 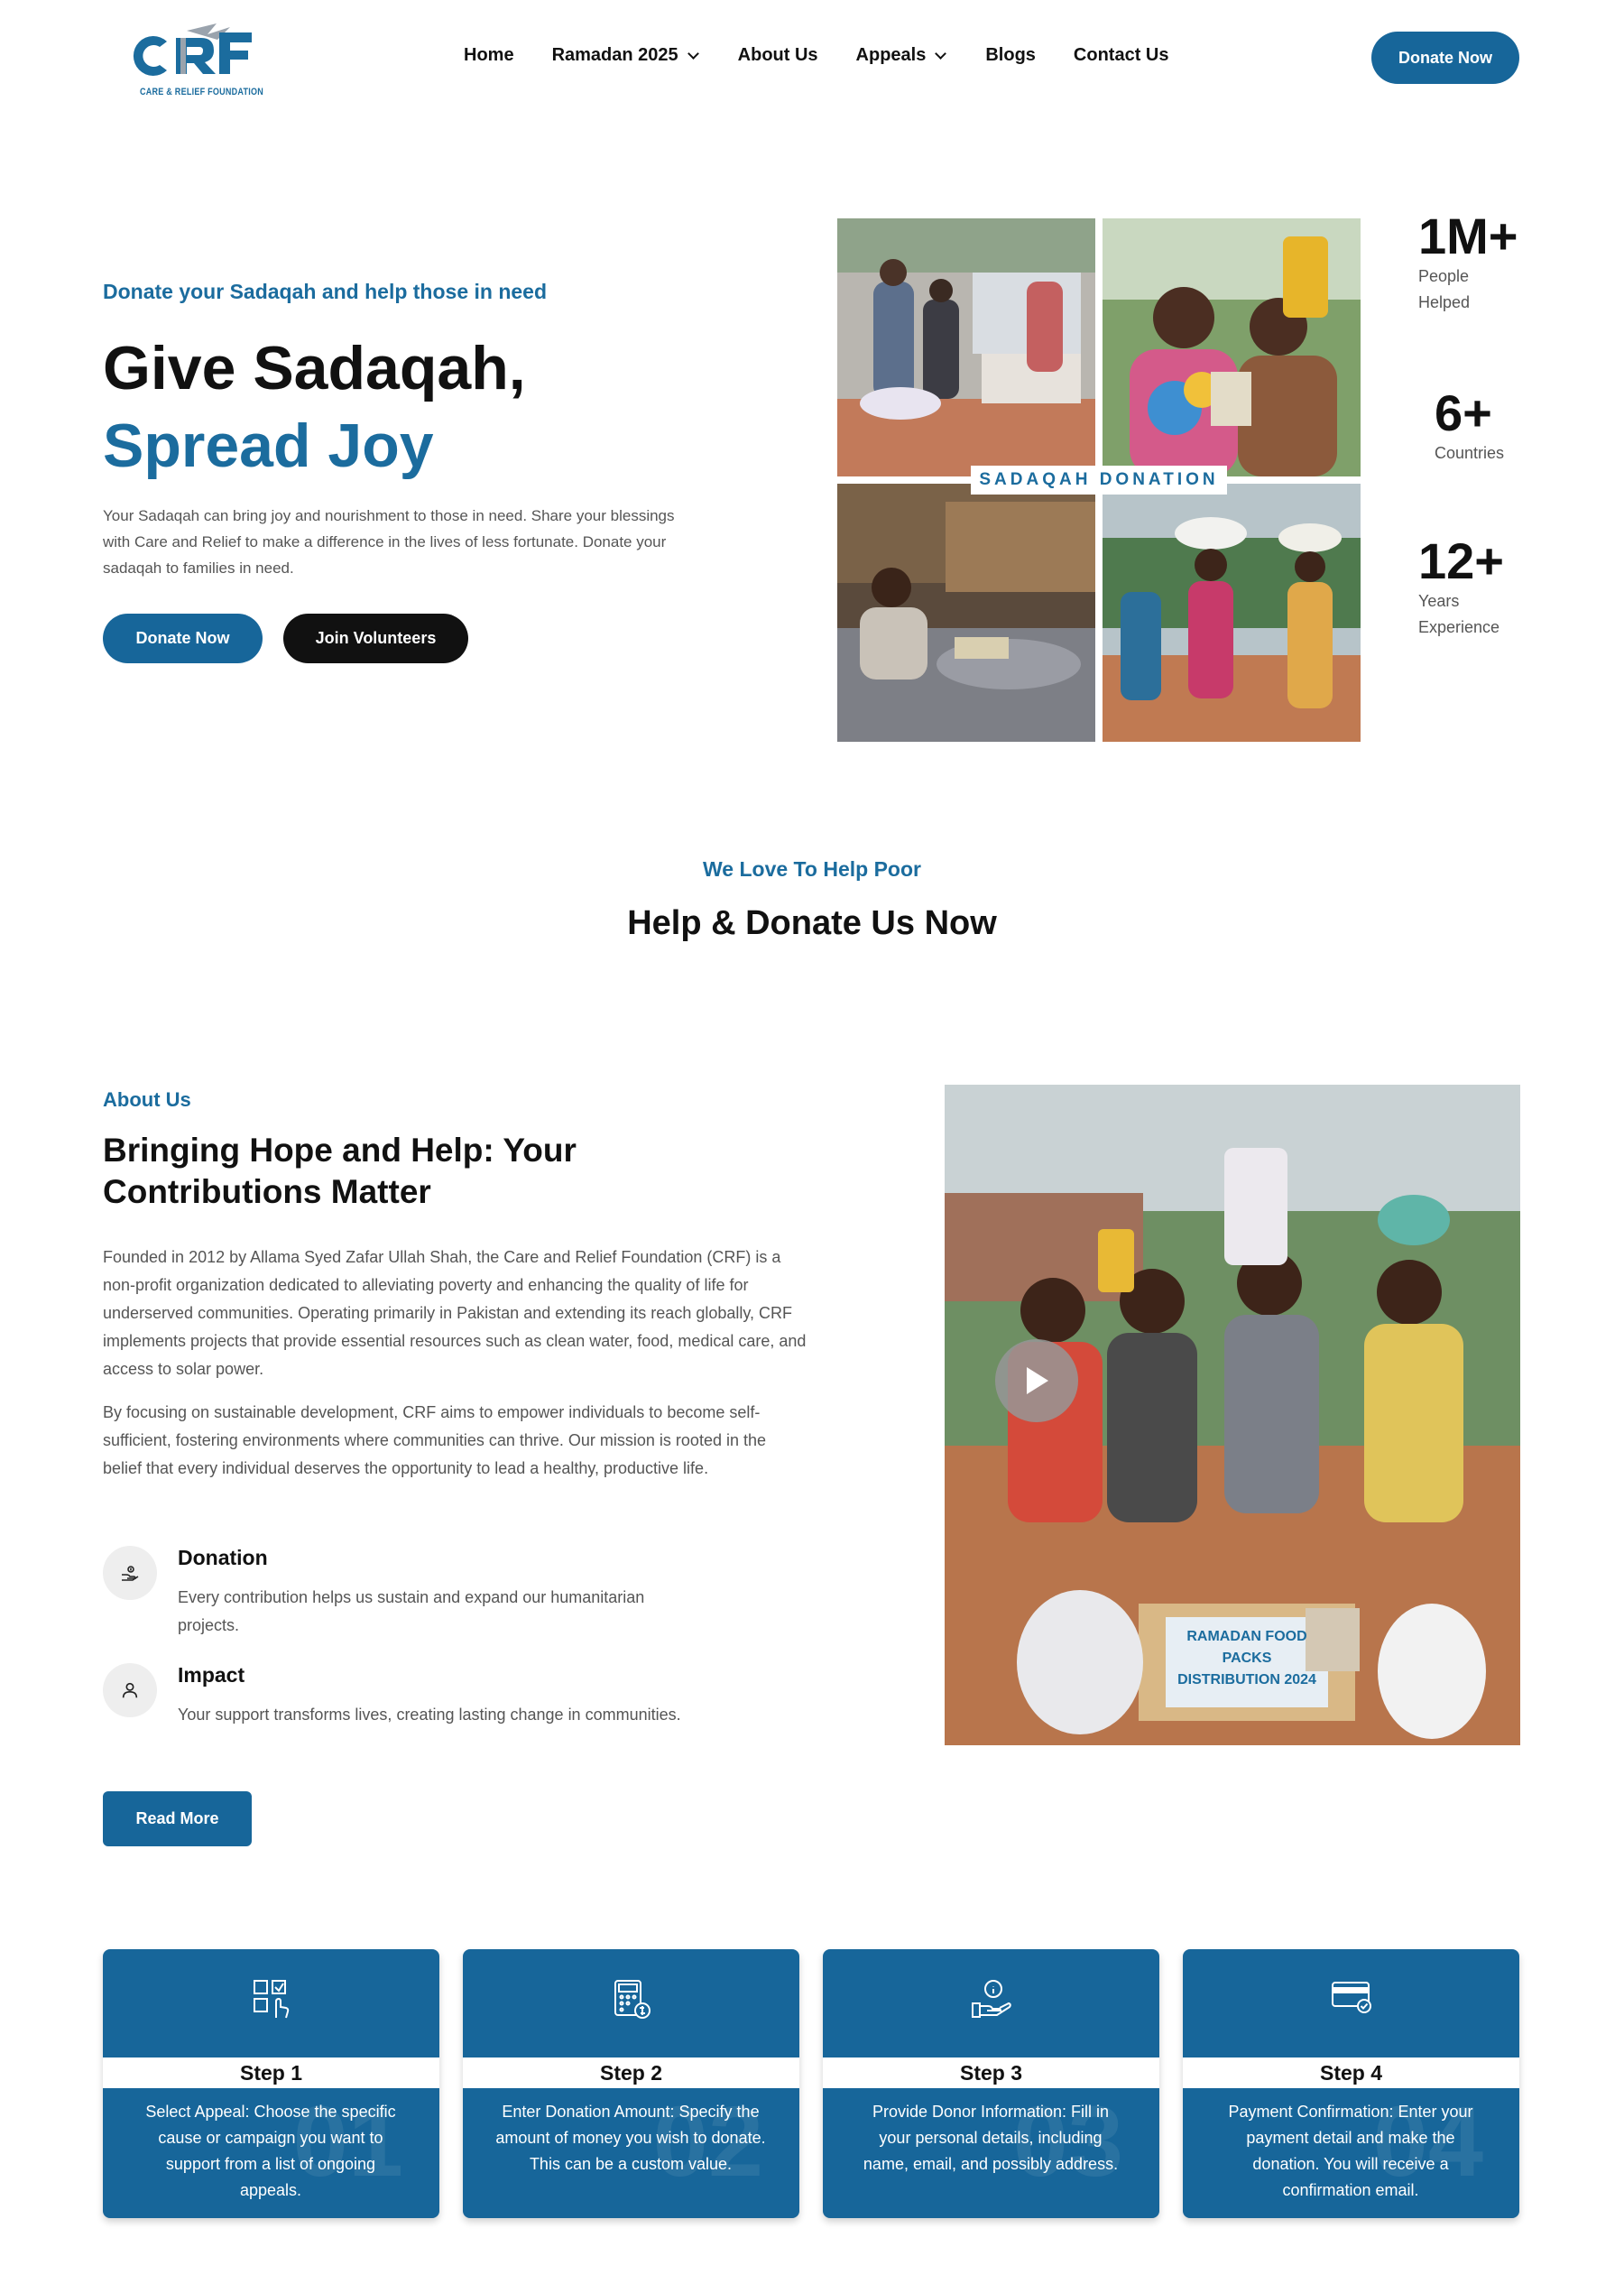 I want to click on nav-about-label: About Us, so click(x=777, y=55).